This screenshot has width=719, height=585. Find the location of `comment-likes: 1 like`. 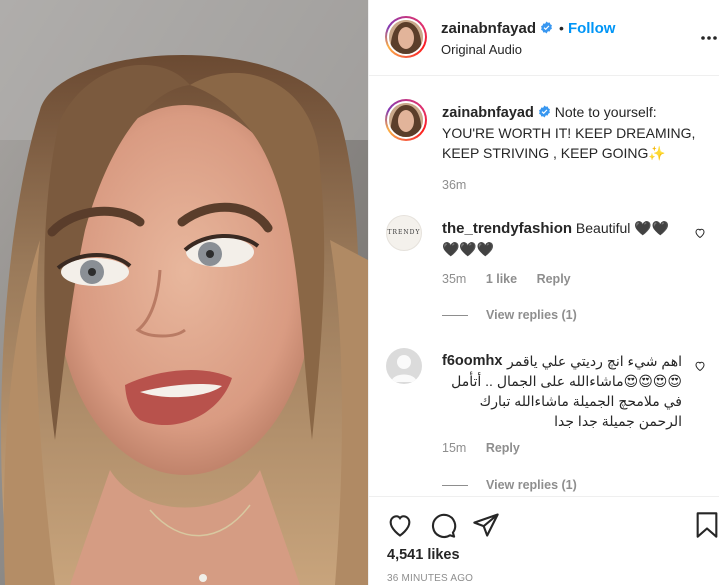

comment-likes: 1 like is located at coordinates (501, 279).